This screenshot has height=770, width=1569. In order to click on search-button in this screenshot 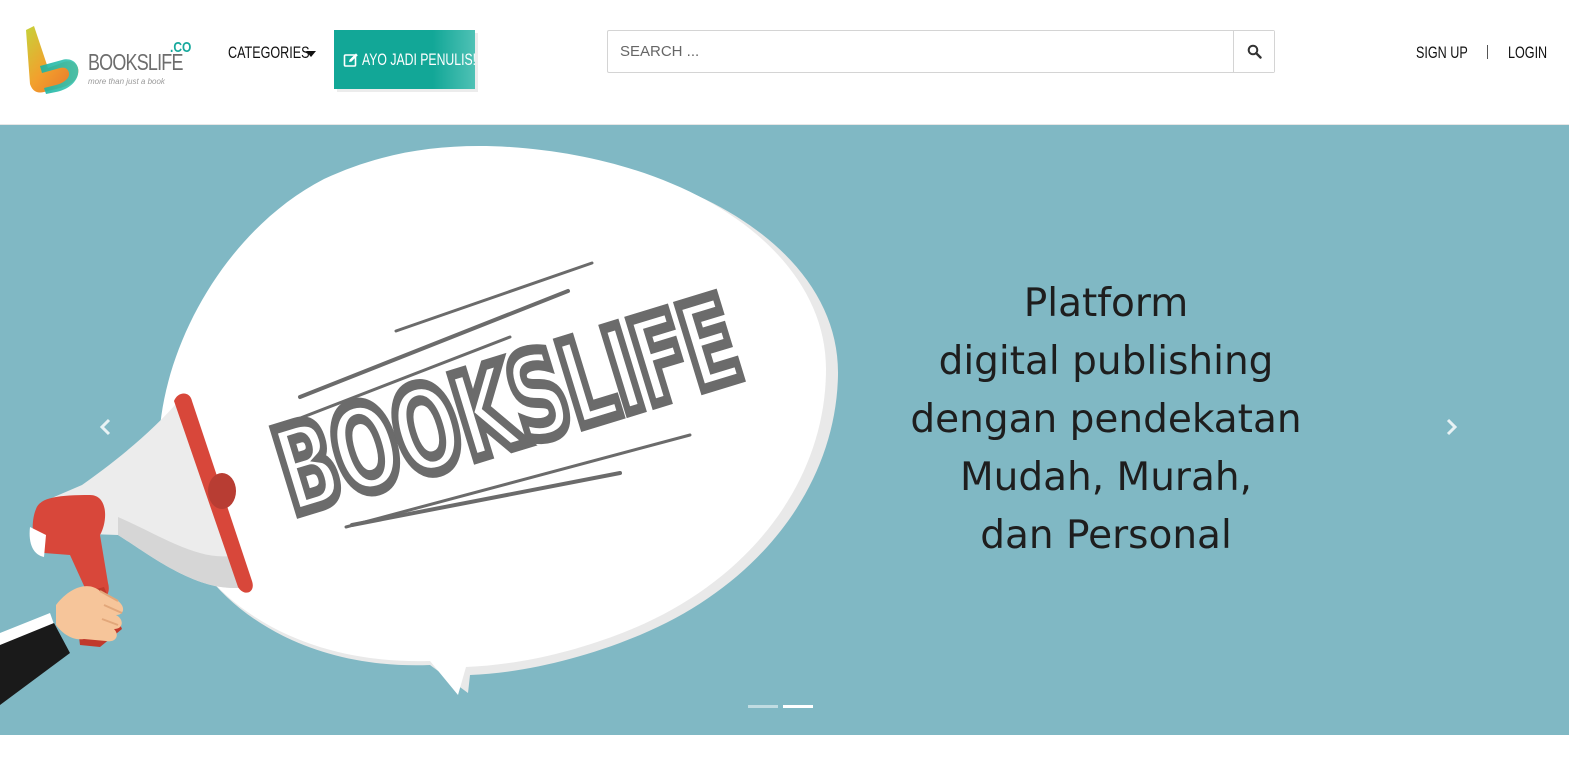, I will do `click(1253, 51)`.